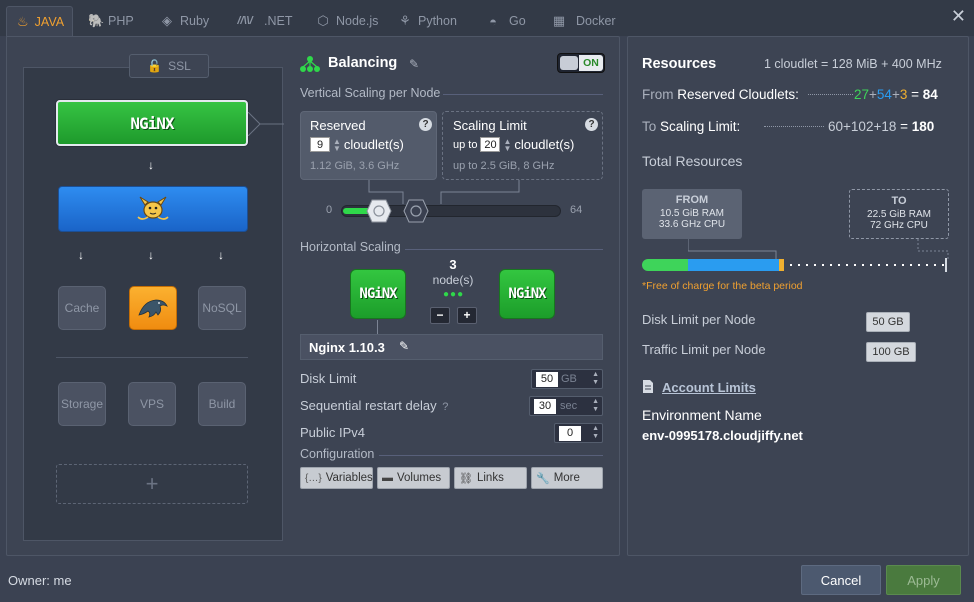  What do you see at coordinates (451, 347) in the screenshot?
I see `version-selector: Nginx 1.10.3 ✎` at bounding box center [451, 347].